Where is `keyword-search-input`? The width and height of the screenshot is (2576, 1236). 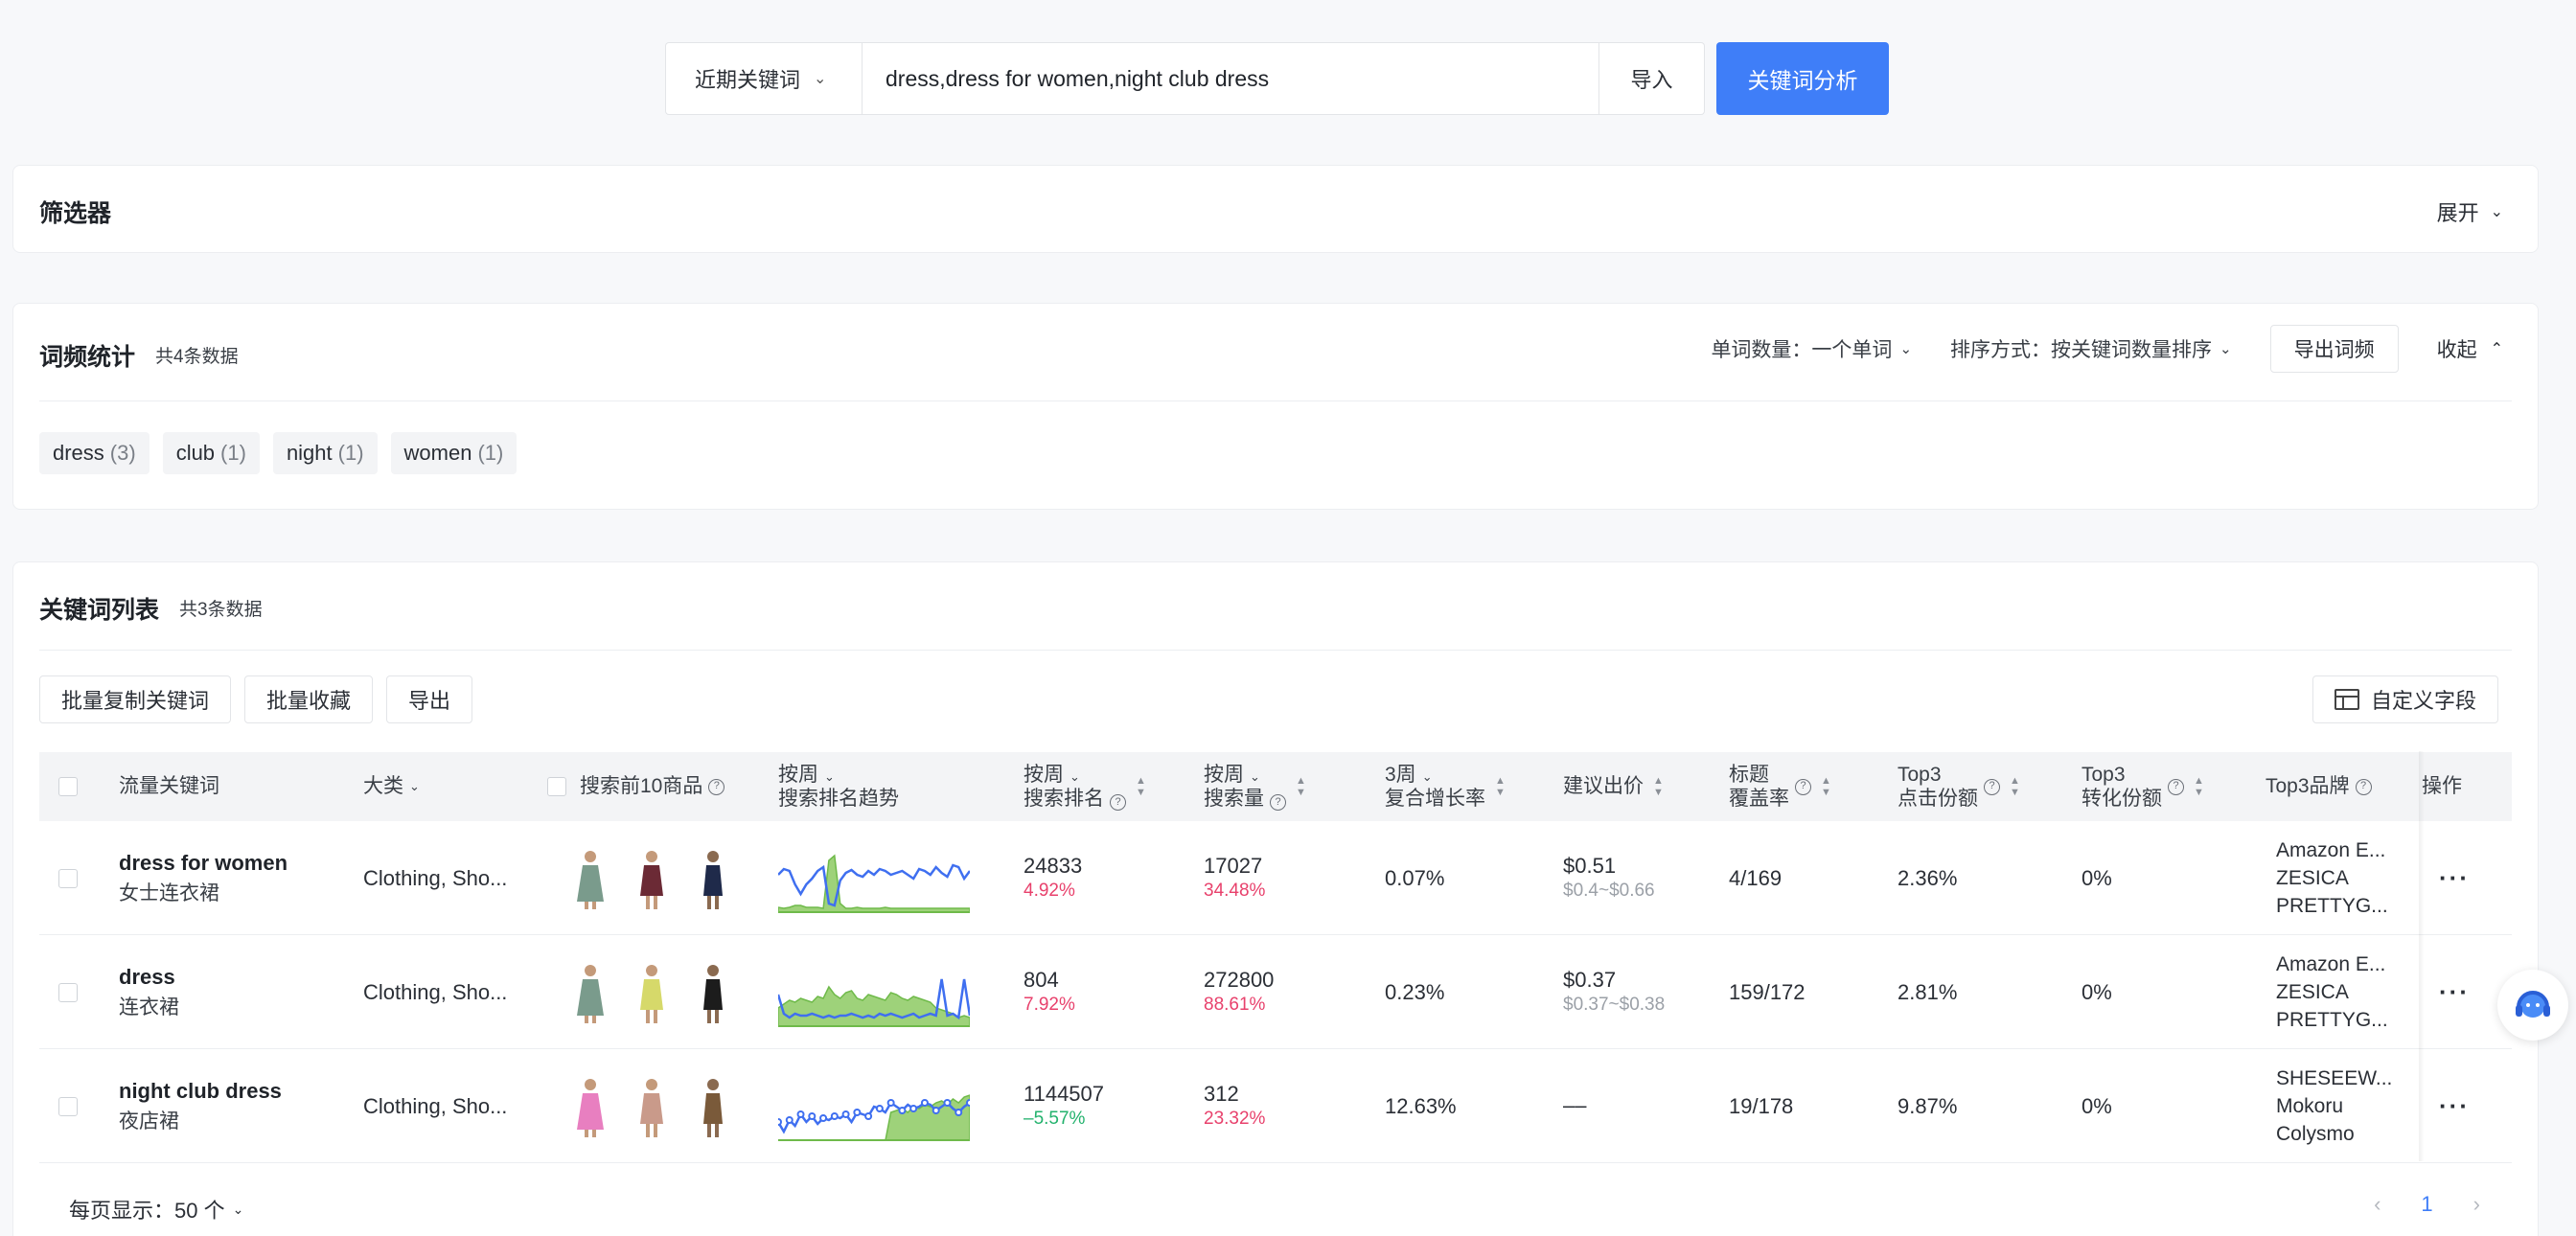
keyword-search-input is located at coordinates (1230, 78).